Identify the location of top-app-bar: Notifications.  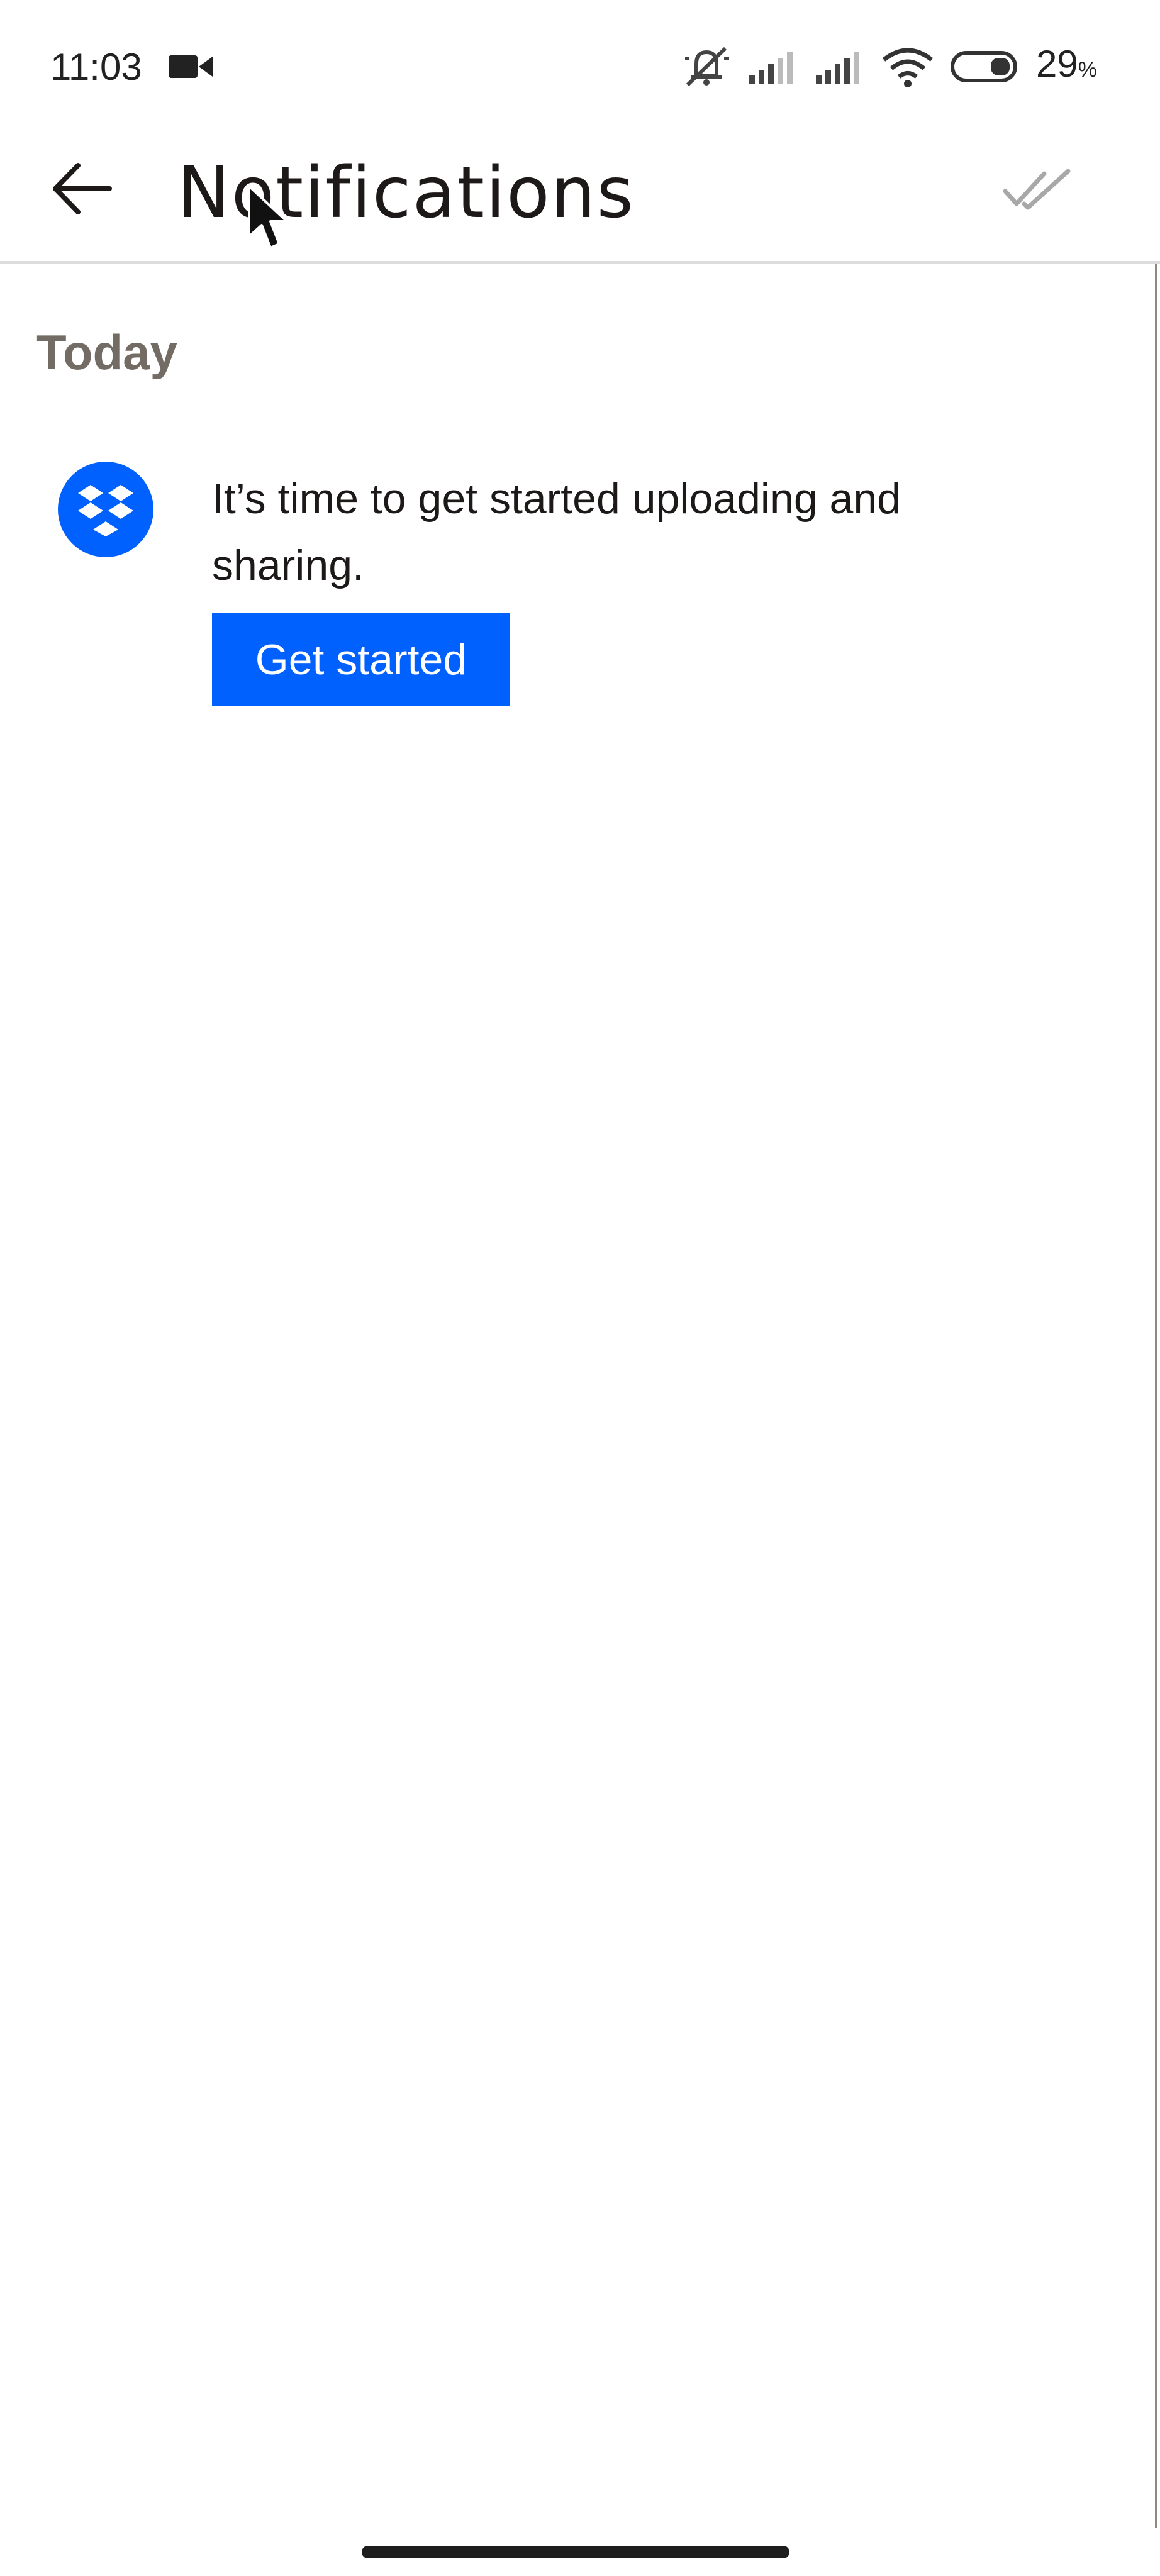
(580, 198).